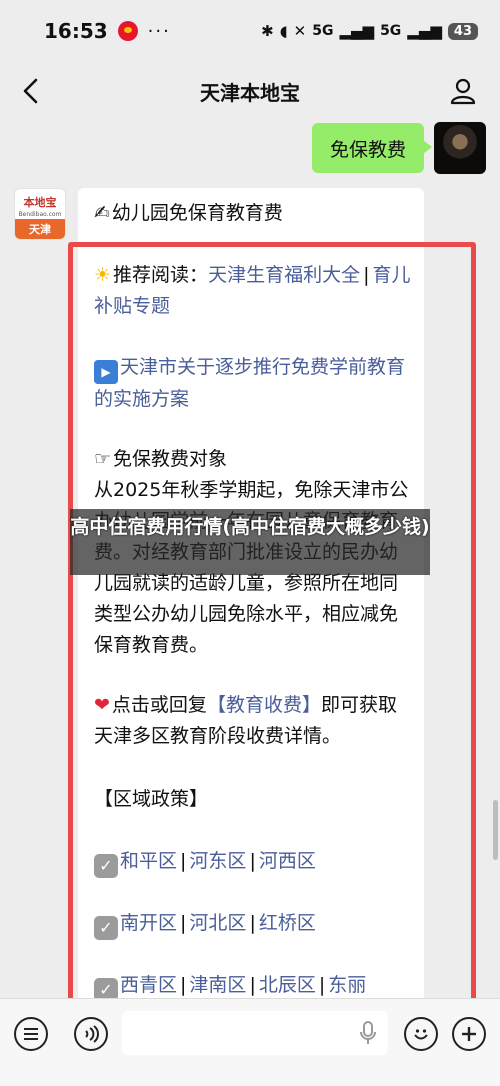 The image size is (500, 1086). Describe the element at coordinates (76, 31) in the screenshot. I see `status-time: 16:53` at that location.